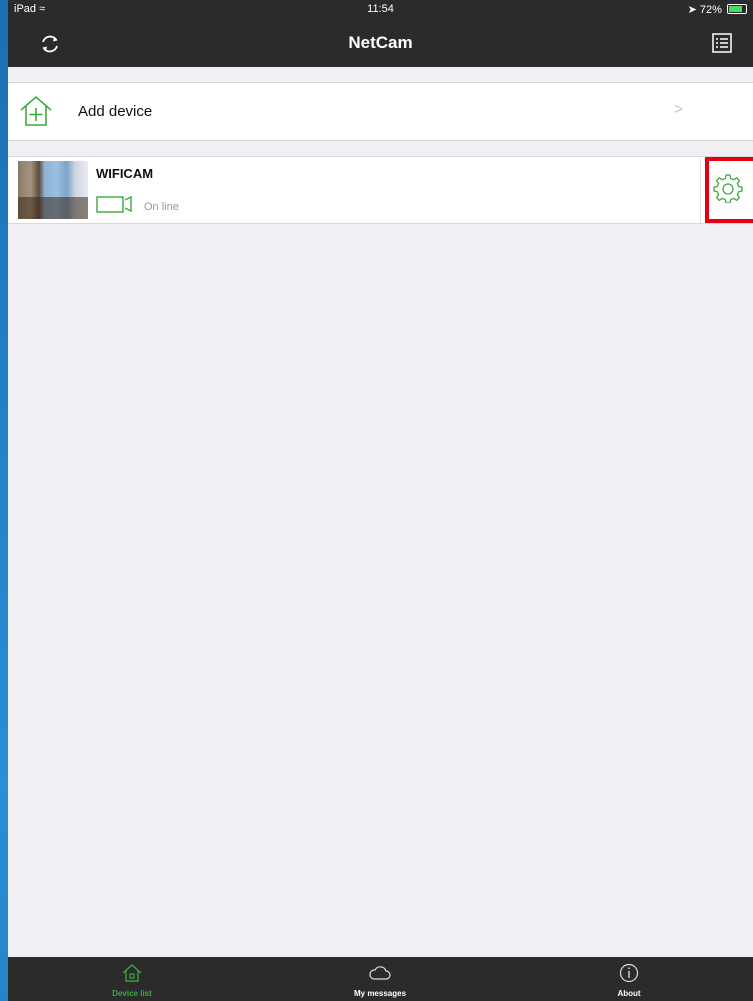 The image size is (753, 1001). I want to click on tab-bar: Device list My messages About, so click(380, 979).